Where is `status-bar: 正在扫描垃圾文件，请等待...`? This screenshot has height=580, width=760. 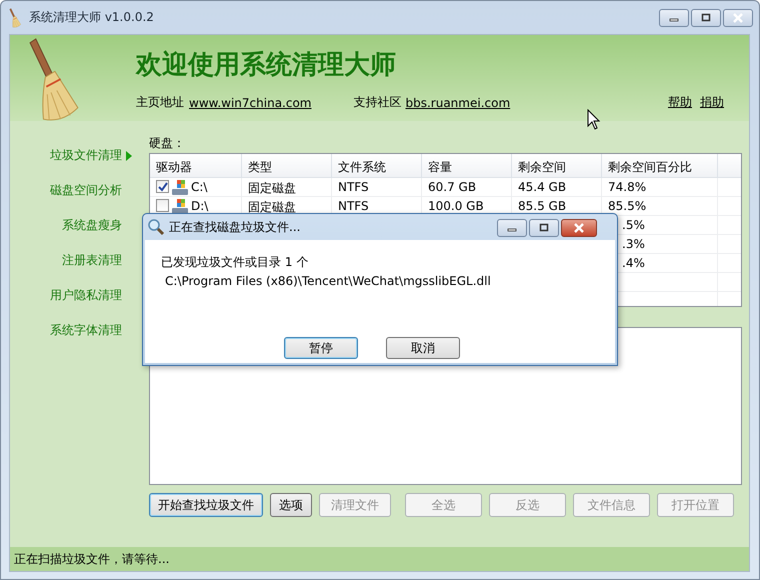
status-bar: 正在扫描垃圾文件，请等待... is located at coordinates (379, 559).